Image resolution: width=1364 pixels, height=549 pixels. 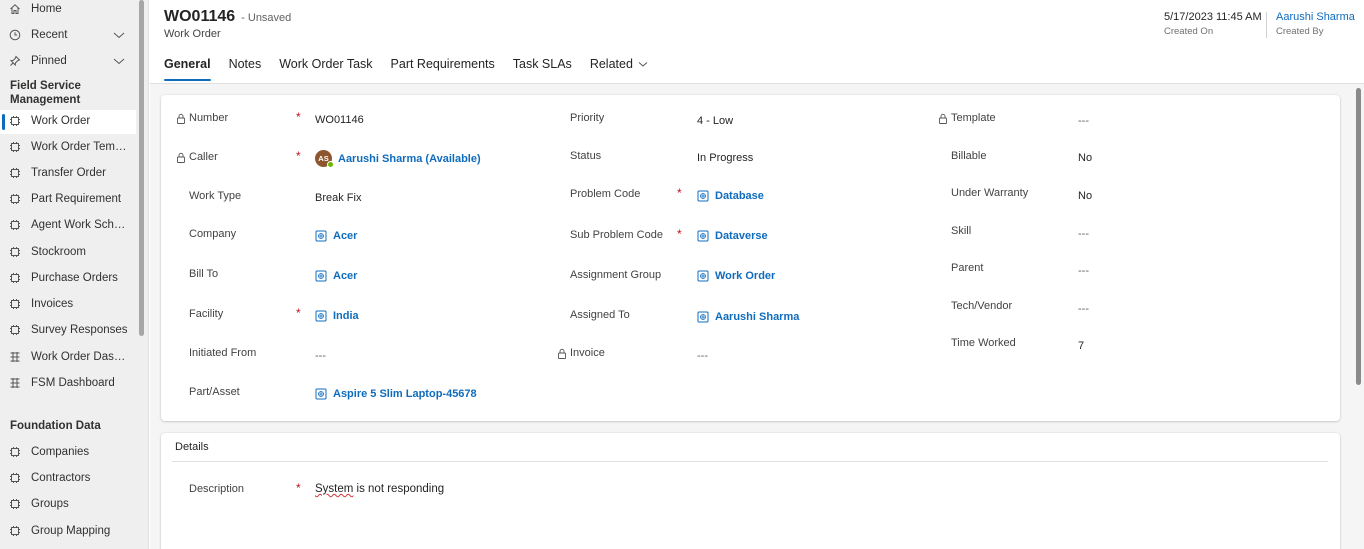 What do you see at coordinates (398, 159) in the screenshot?
I see `field-value: AS Aarushi Sharma (Available)` at bounding box center [398, 159].